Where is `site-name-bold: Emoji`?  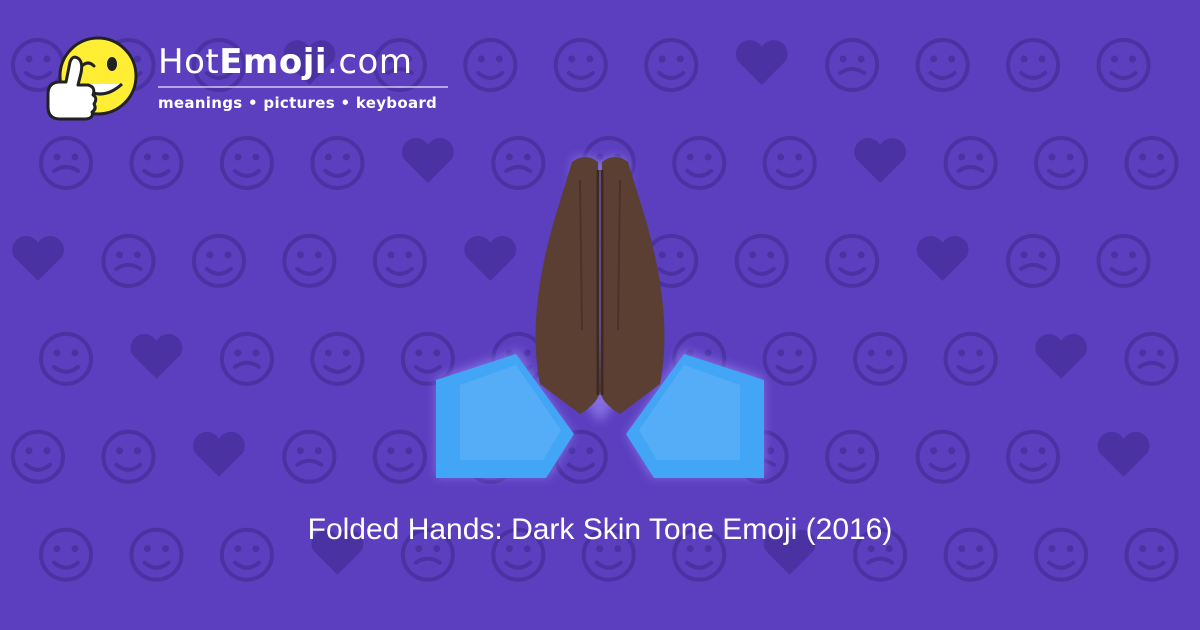
site-name-bold: Emoji is located at coordinates (273, 62).